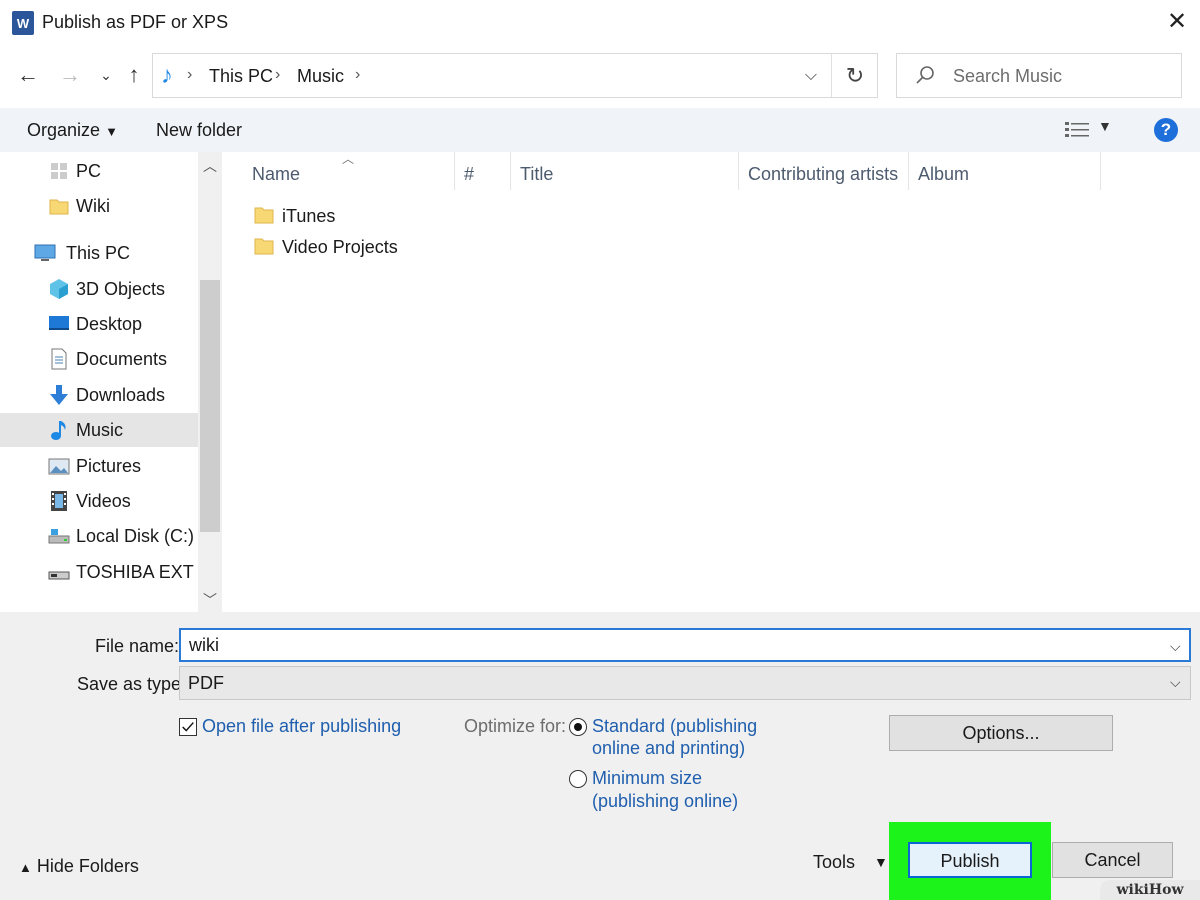 This screenshot has height=900, width=1200. What do you see at coordinates (668, 748) in the screenshot?
I see `optimize-standard-label-line2: online and printing)` at bounding box center [668, 748].